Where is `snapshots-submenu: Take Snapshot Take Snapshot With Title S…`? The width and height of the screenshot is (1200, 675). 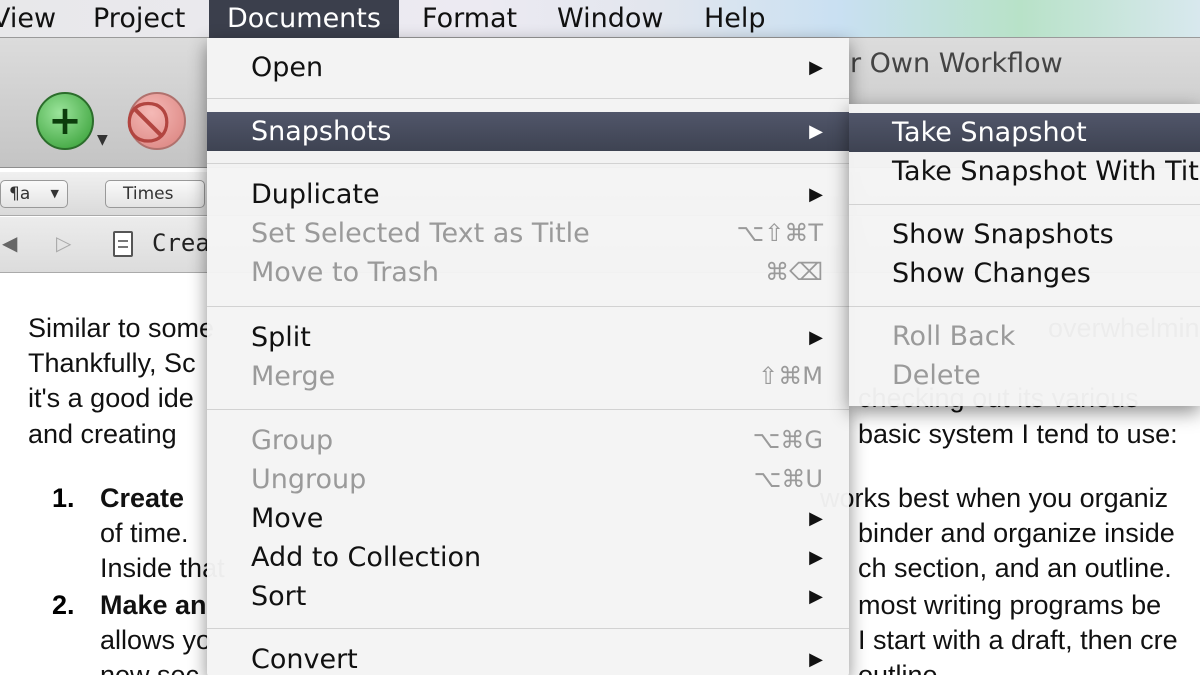 snapshots-submenu: Take Snapshot Take Snapshot With Title S… is located at coordinates (1024, 255).